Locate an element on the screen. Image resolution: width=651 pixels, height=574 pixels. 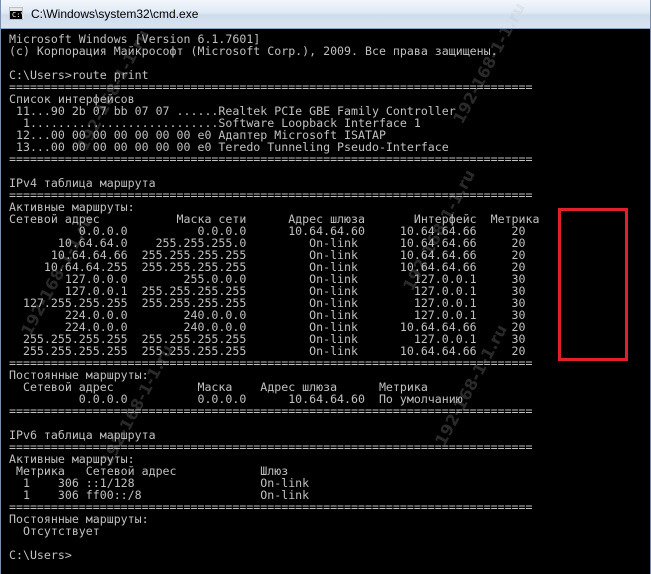
cmd-app-icon-label: C:\ is located at coordinates (18, 15).